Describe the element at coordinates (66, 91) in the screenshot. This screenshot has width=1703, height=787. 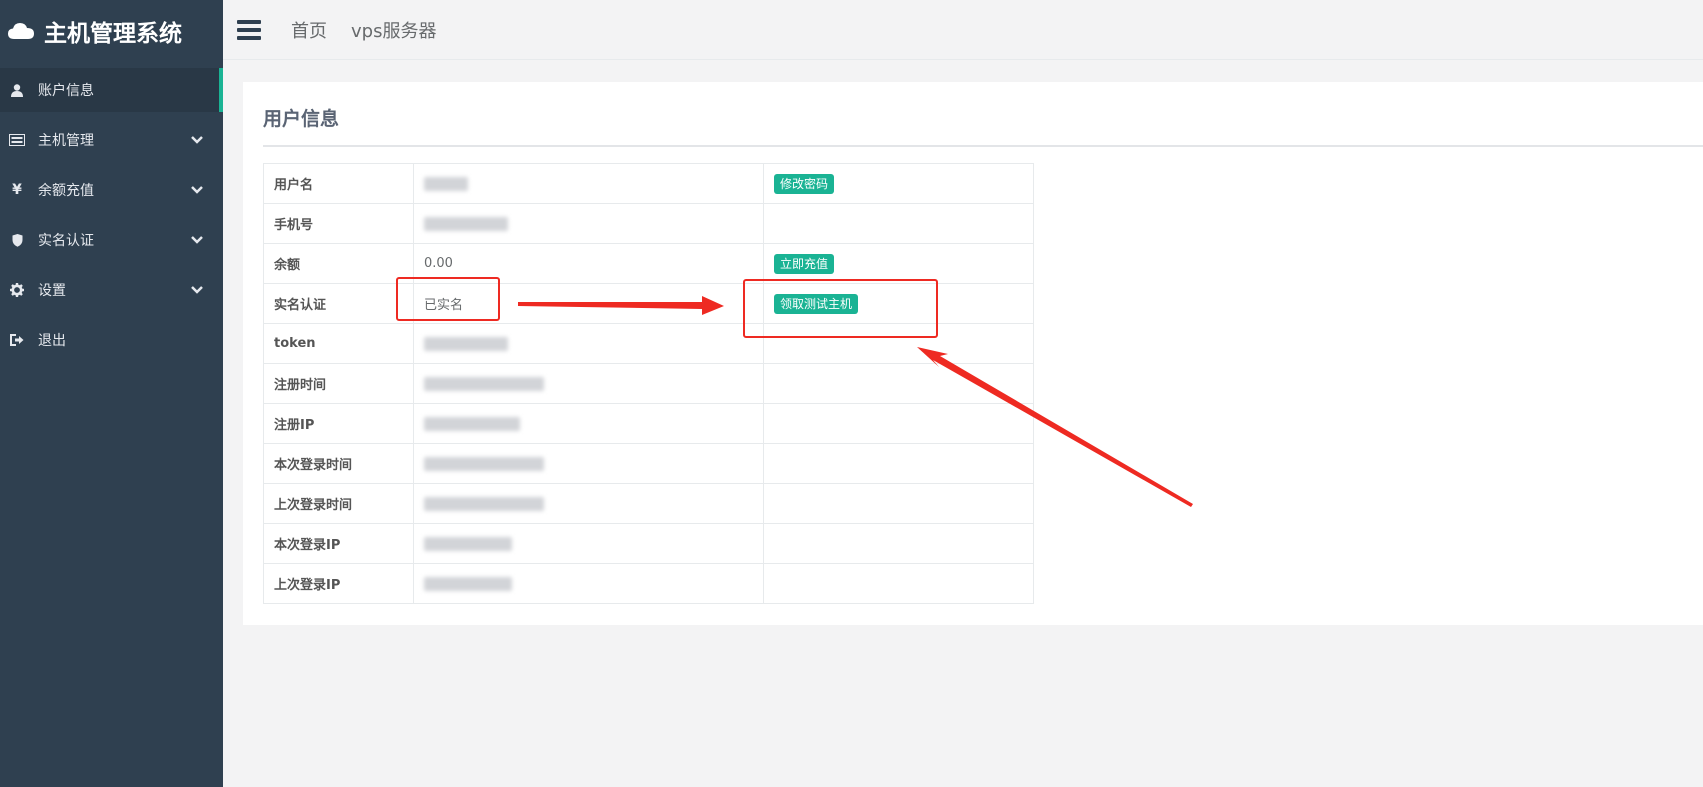
I see `sidebar-item-label: 账户信息` at that location.